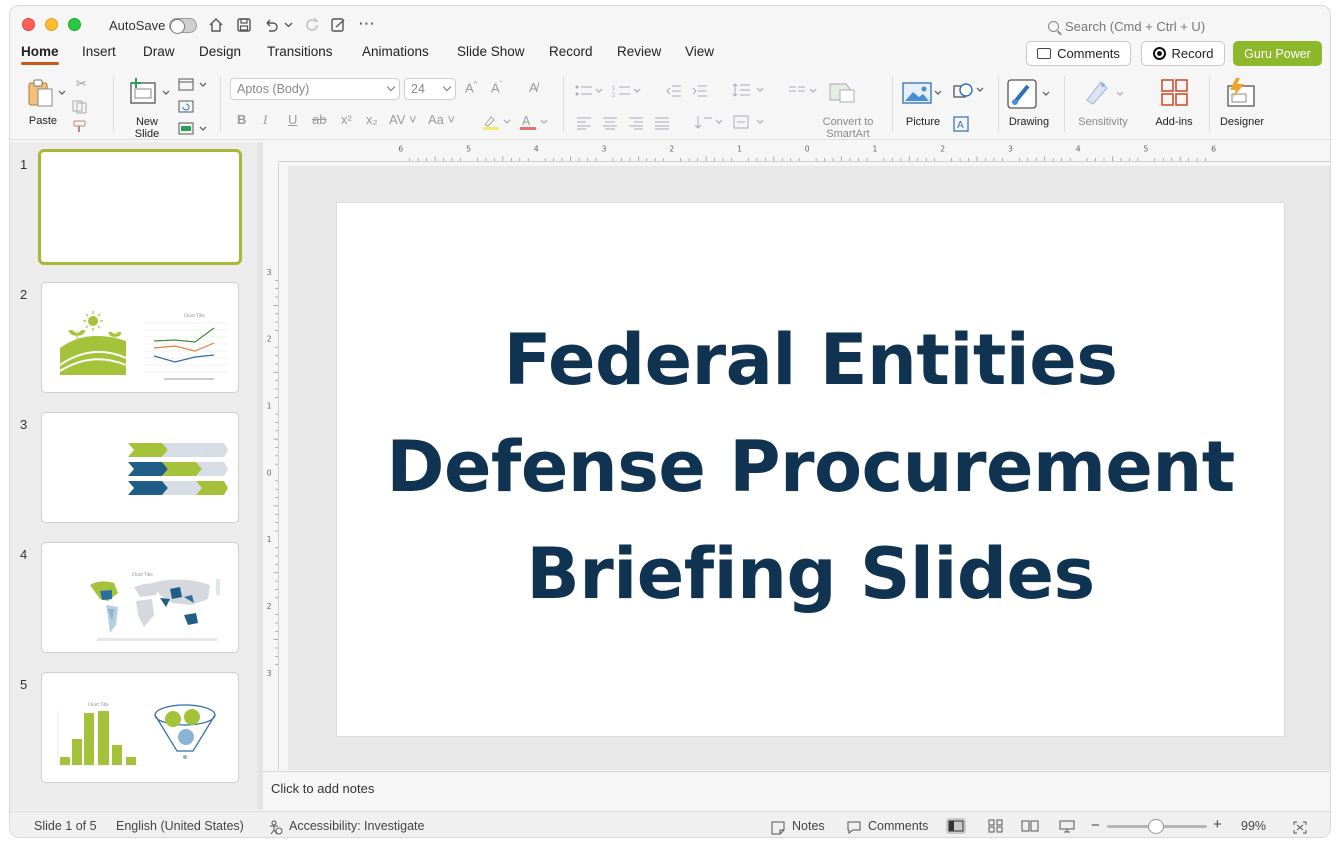 The width and height of the screenshot is (1337, 843). What do you see at coordinates (187, 107) in the screenshot?
I see `reset-slide-icon` at bounding box center [187, 107].